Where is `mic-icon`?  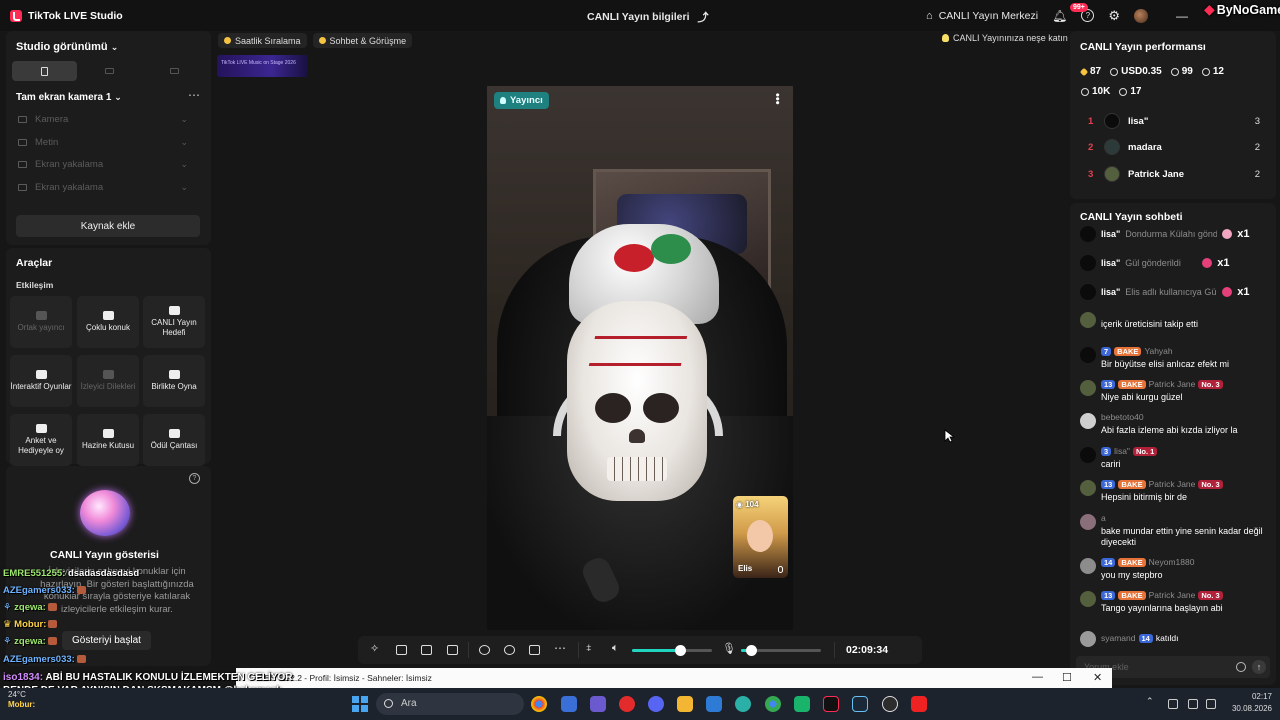
mic-icon is located at coordinates (780, 569).